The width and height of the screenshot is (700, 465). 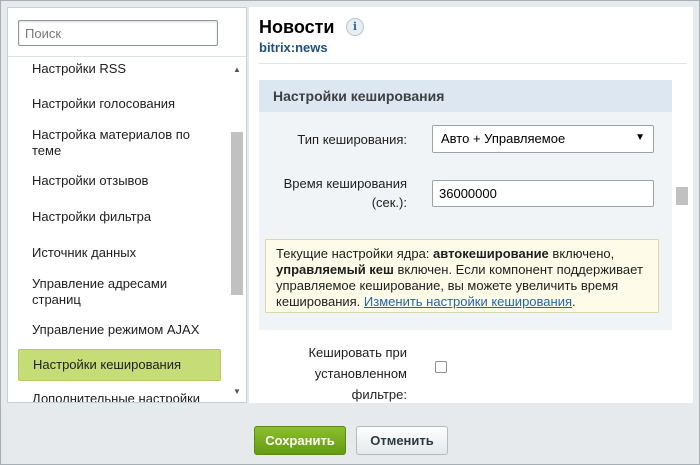 I want to click on notice-text: включено,, so click(x=581, y=253).